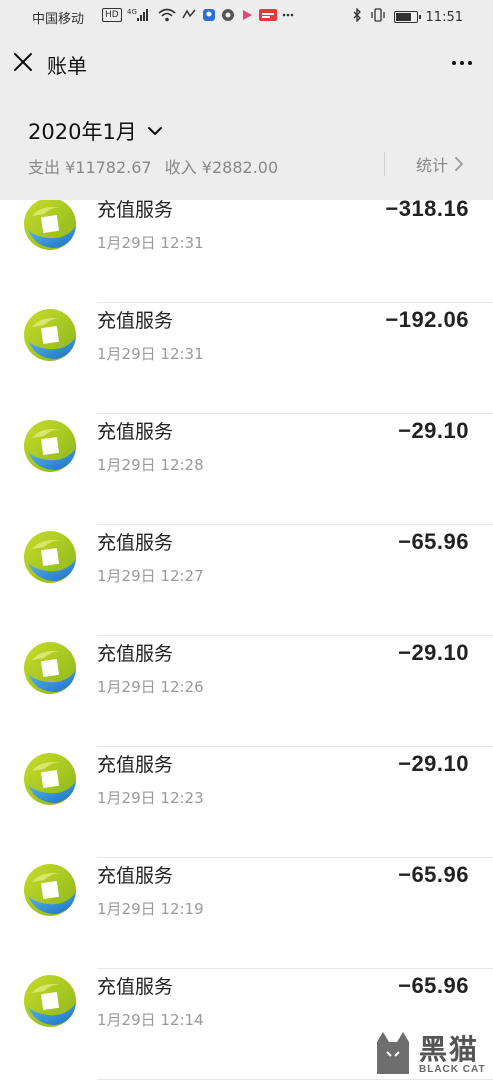 Image resolution: width=493 pixels, height=1080 pixels. What do you see at coordinates (112, 15) in the screenshot?
I see `hd-icon: HD` at bounding box center [112, 15].